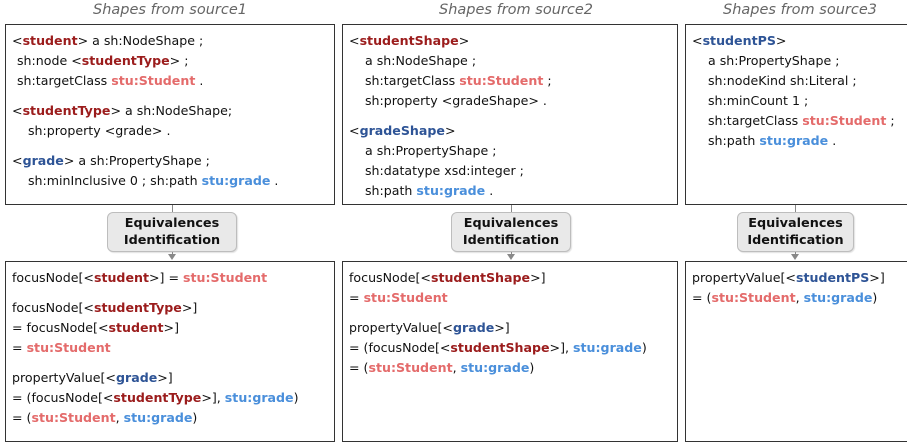 The width and height of the screenshot is (907, 445). I want to click on code-text: sh:node <, so click(49, 60).